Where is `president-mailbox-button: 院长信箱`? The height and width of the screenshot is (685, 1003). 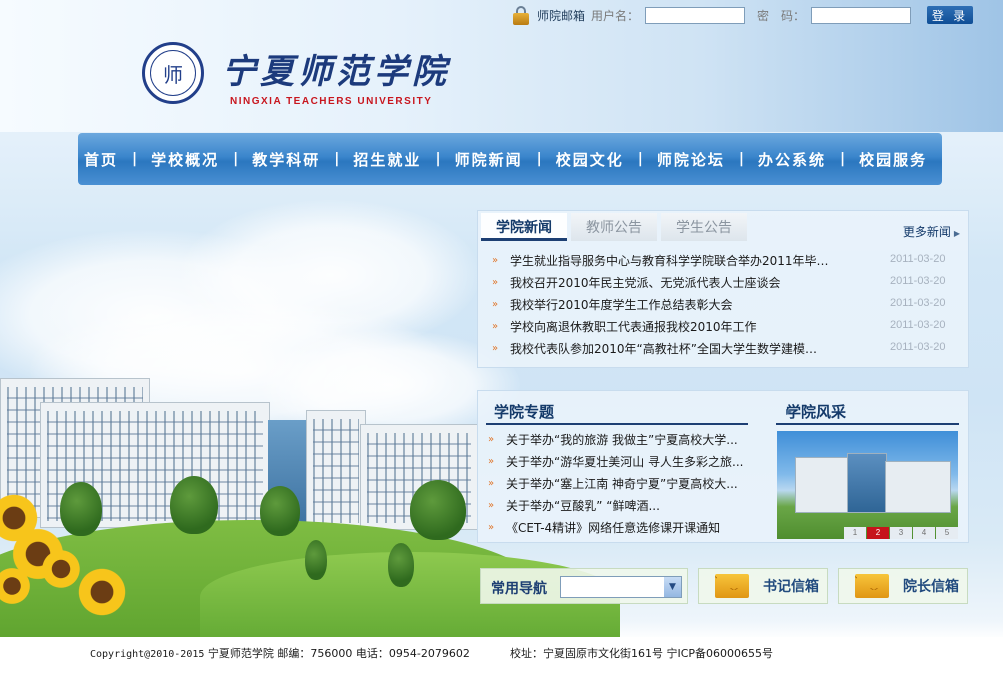
president-mailbox-button: 院长信箱 is located at coordinates (903, 586).